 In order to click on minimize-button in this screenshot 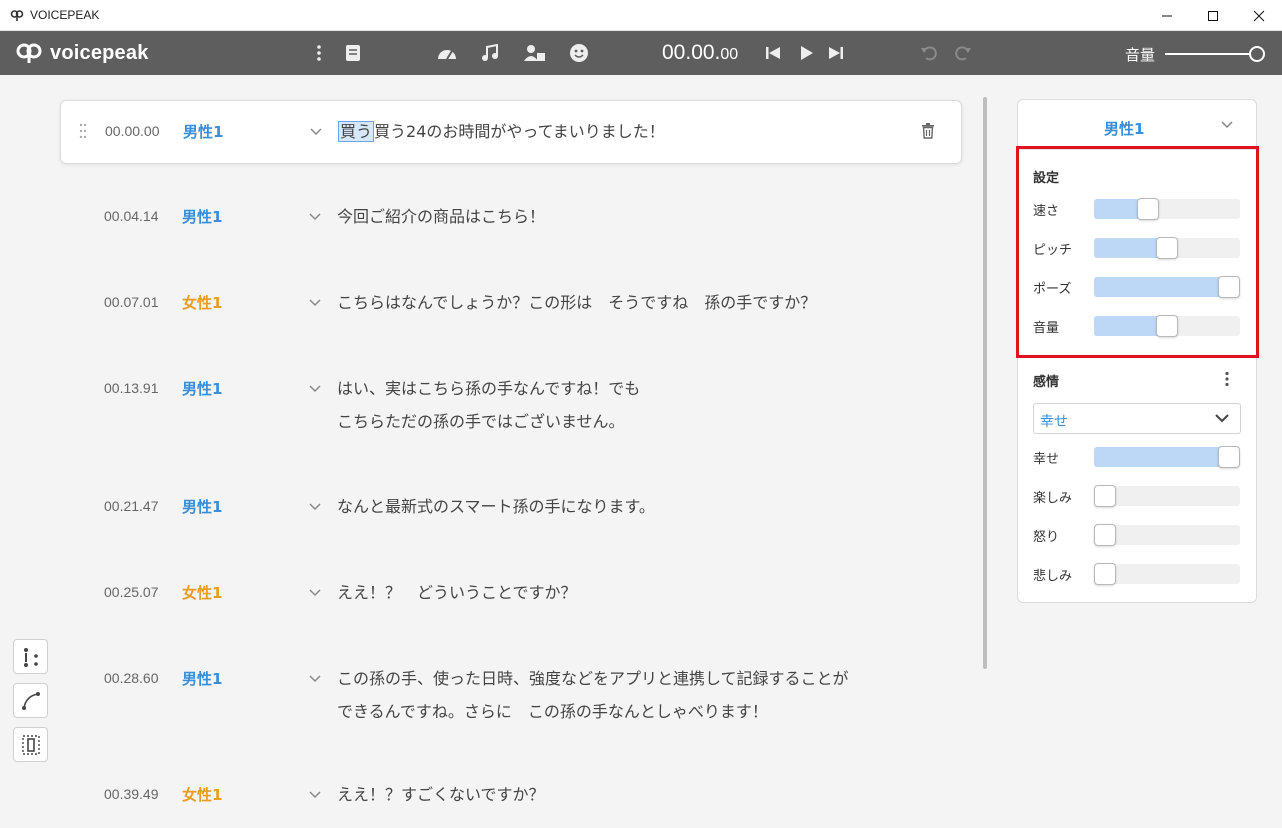, I will do `click(1167, 15)`.